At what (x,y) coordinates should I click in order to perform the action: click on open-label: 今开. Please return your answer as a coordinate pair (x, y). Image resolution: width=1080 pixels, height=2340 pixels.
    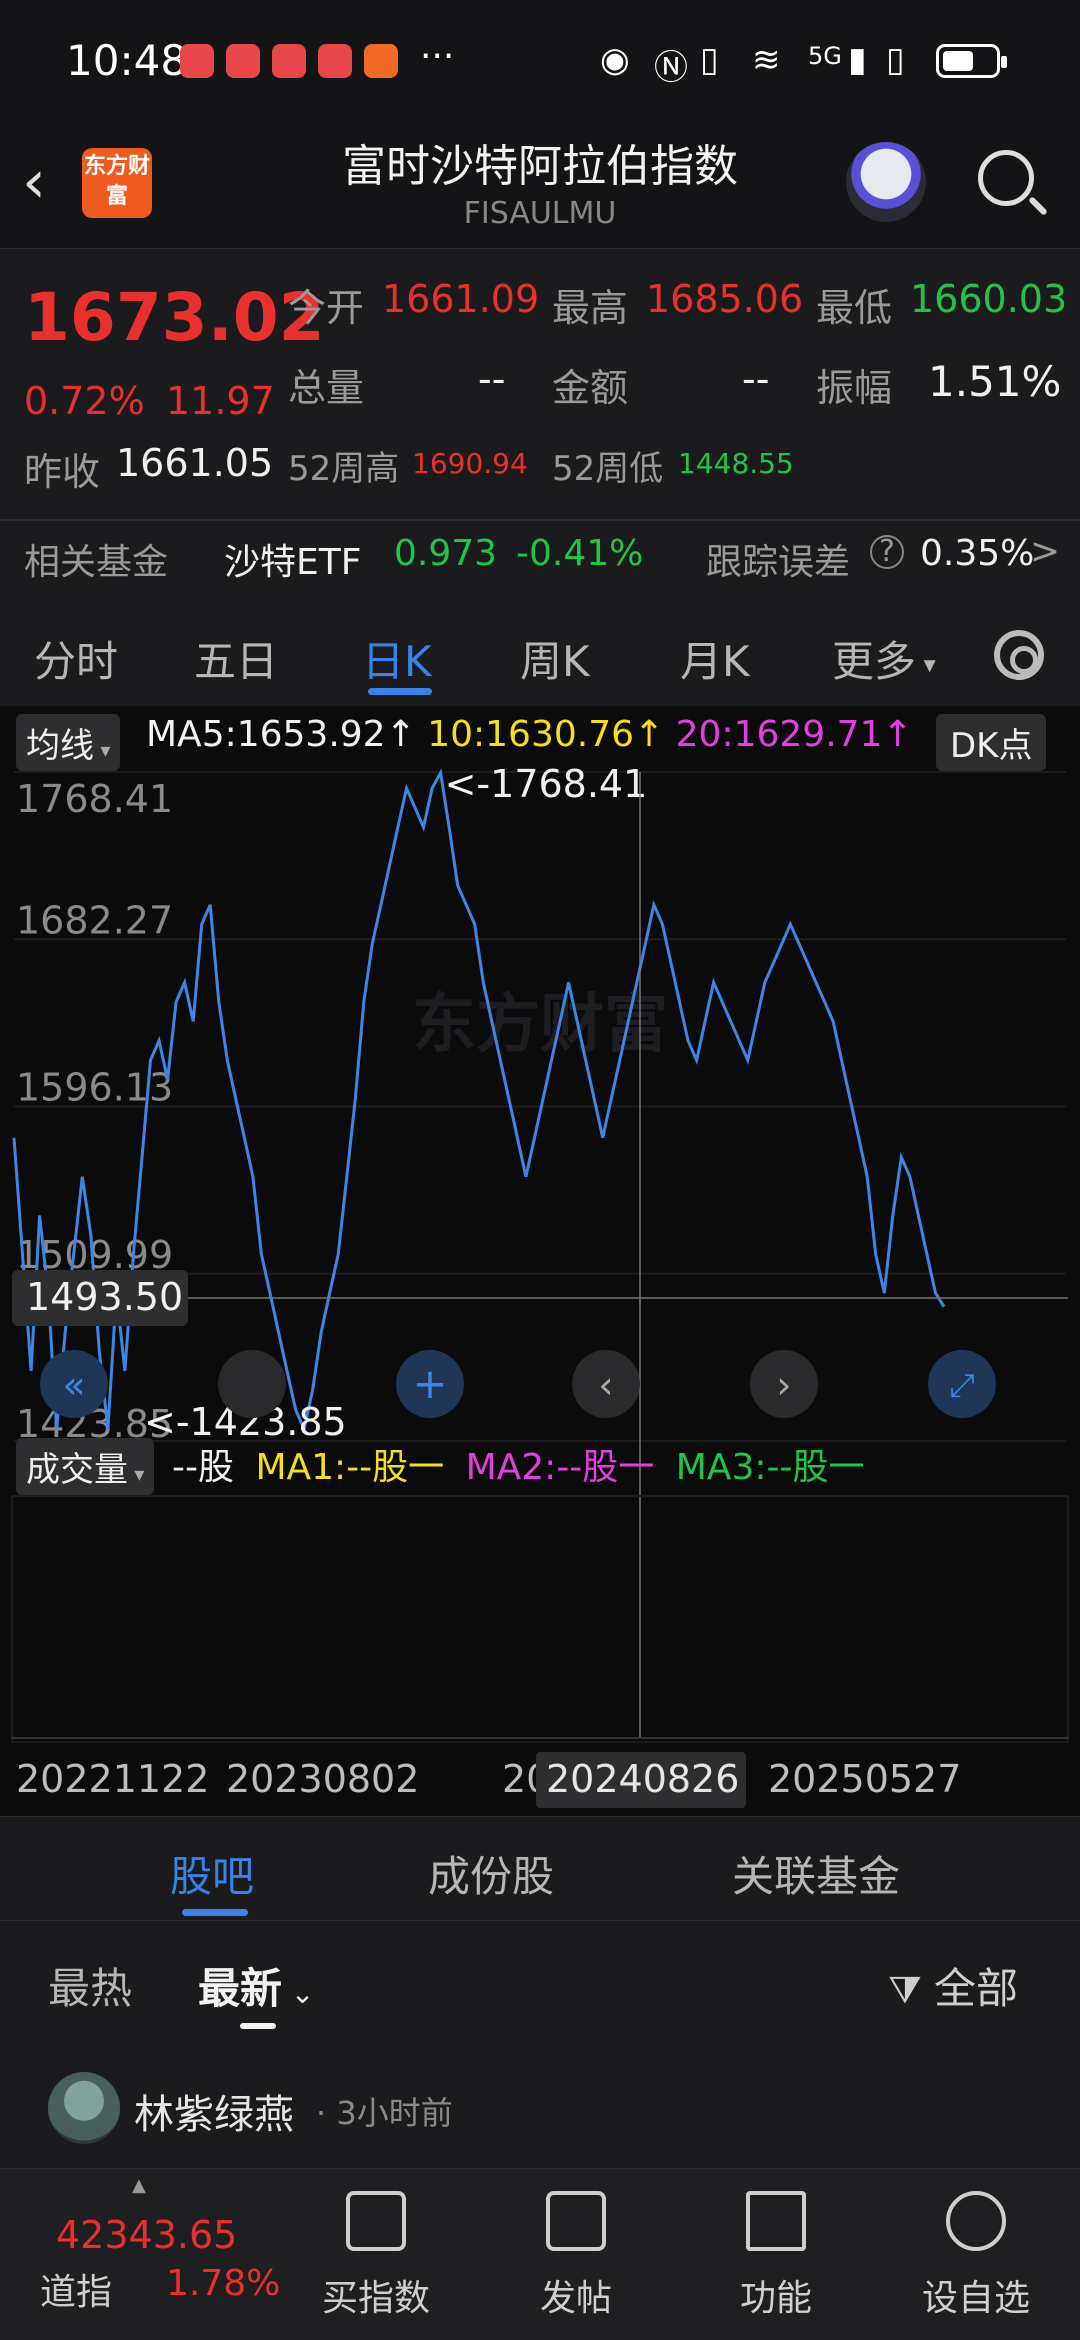
    Looking at the image, I should click on (326, 308).